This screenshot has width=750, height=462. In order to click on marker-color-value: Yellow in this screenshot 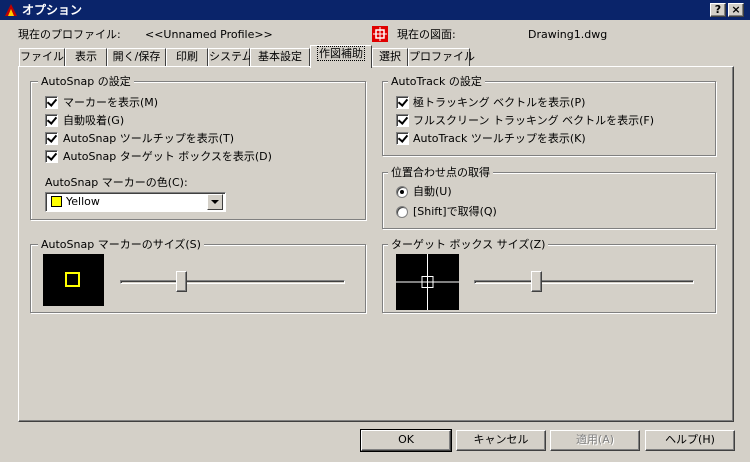, I will do `click(83, 201)`.